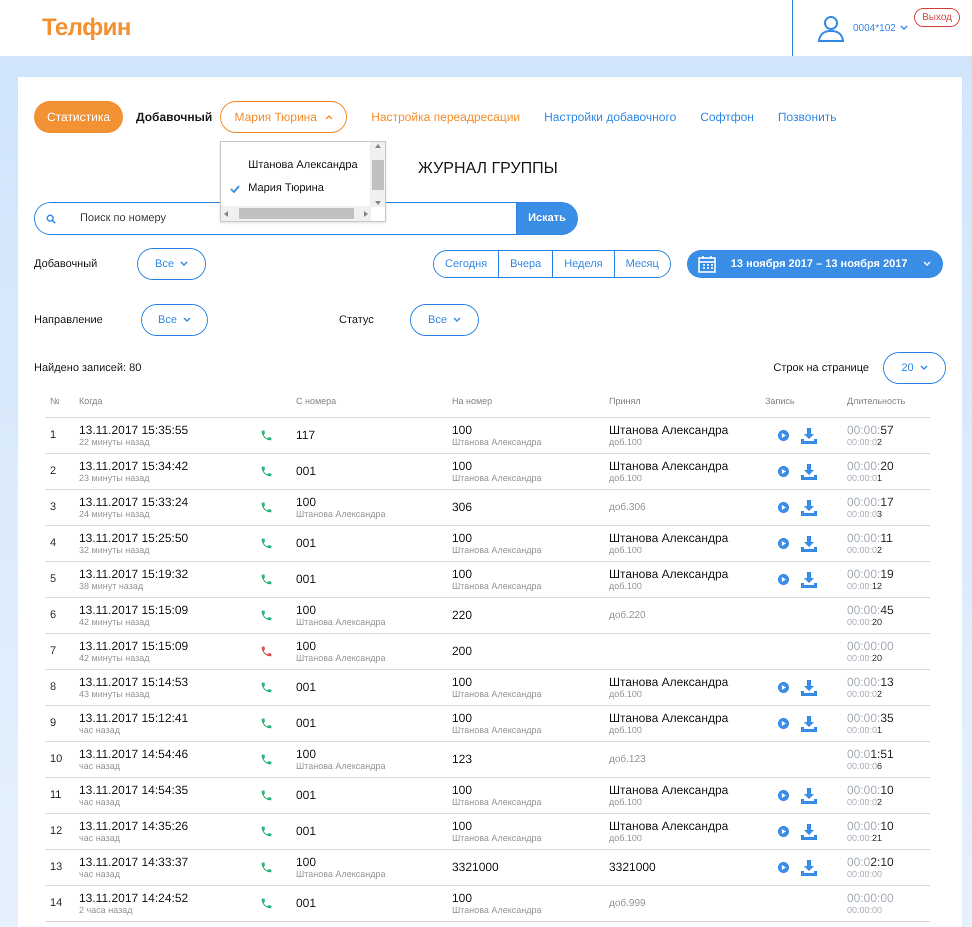  What do you see at coordinates (865, 838) in the screenshot?
I see `duration-text: 00:00:21` at bounding box center [865, 838].